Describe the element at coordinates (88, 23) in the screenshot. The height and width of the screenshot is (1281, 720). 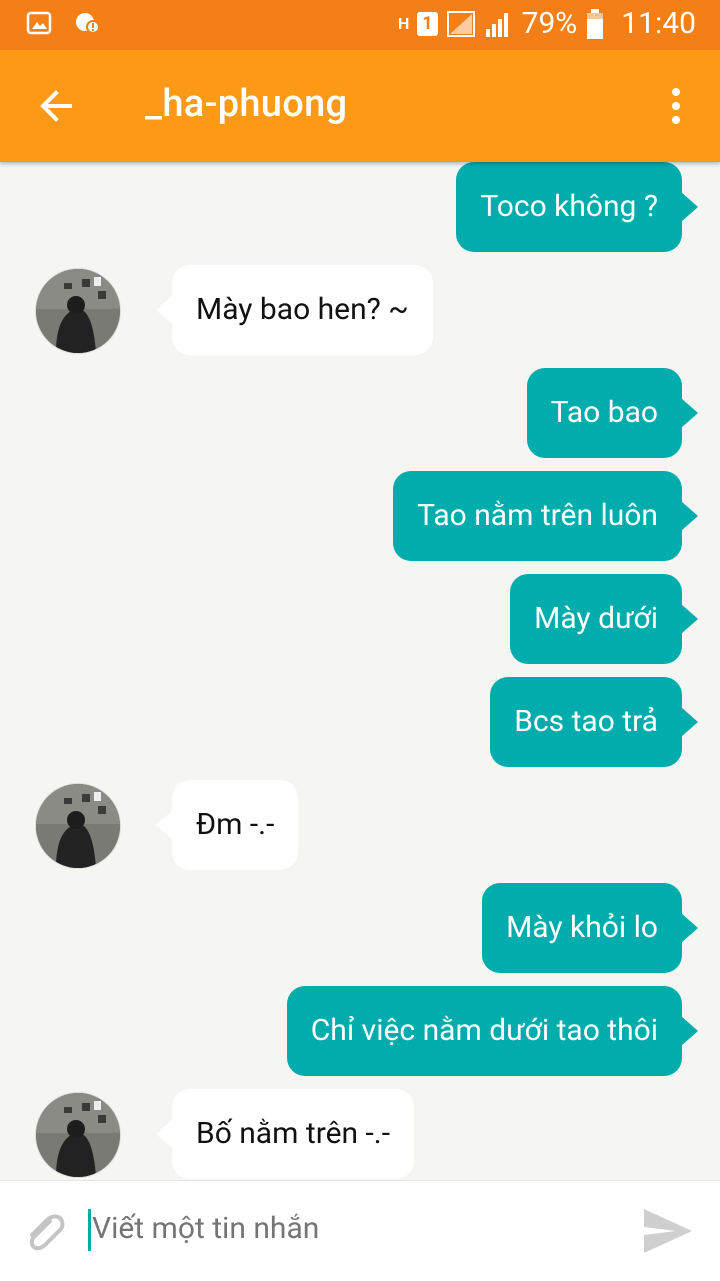
I see `messenger-notification-icon` at that location.